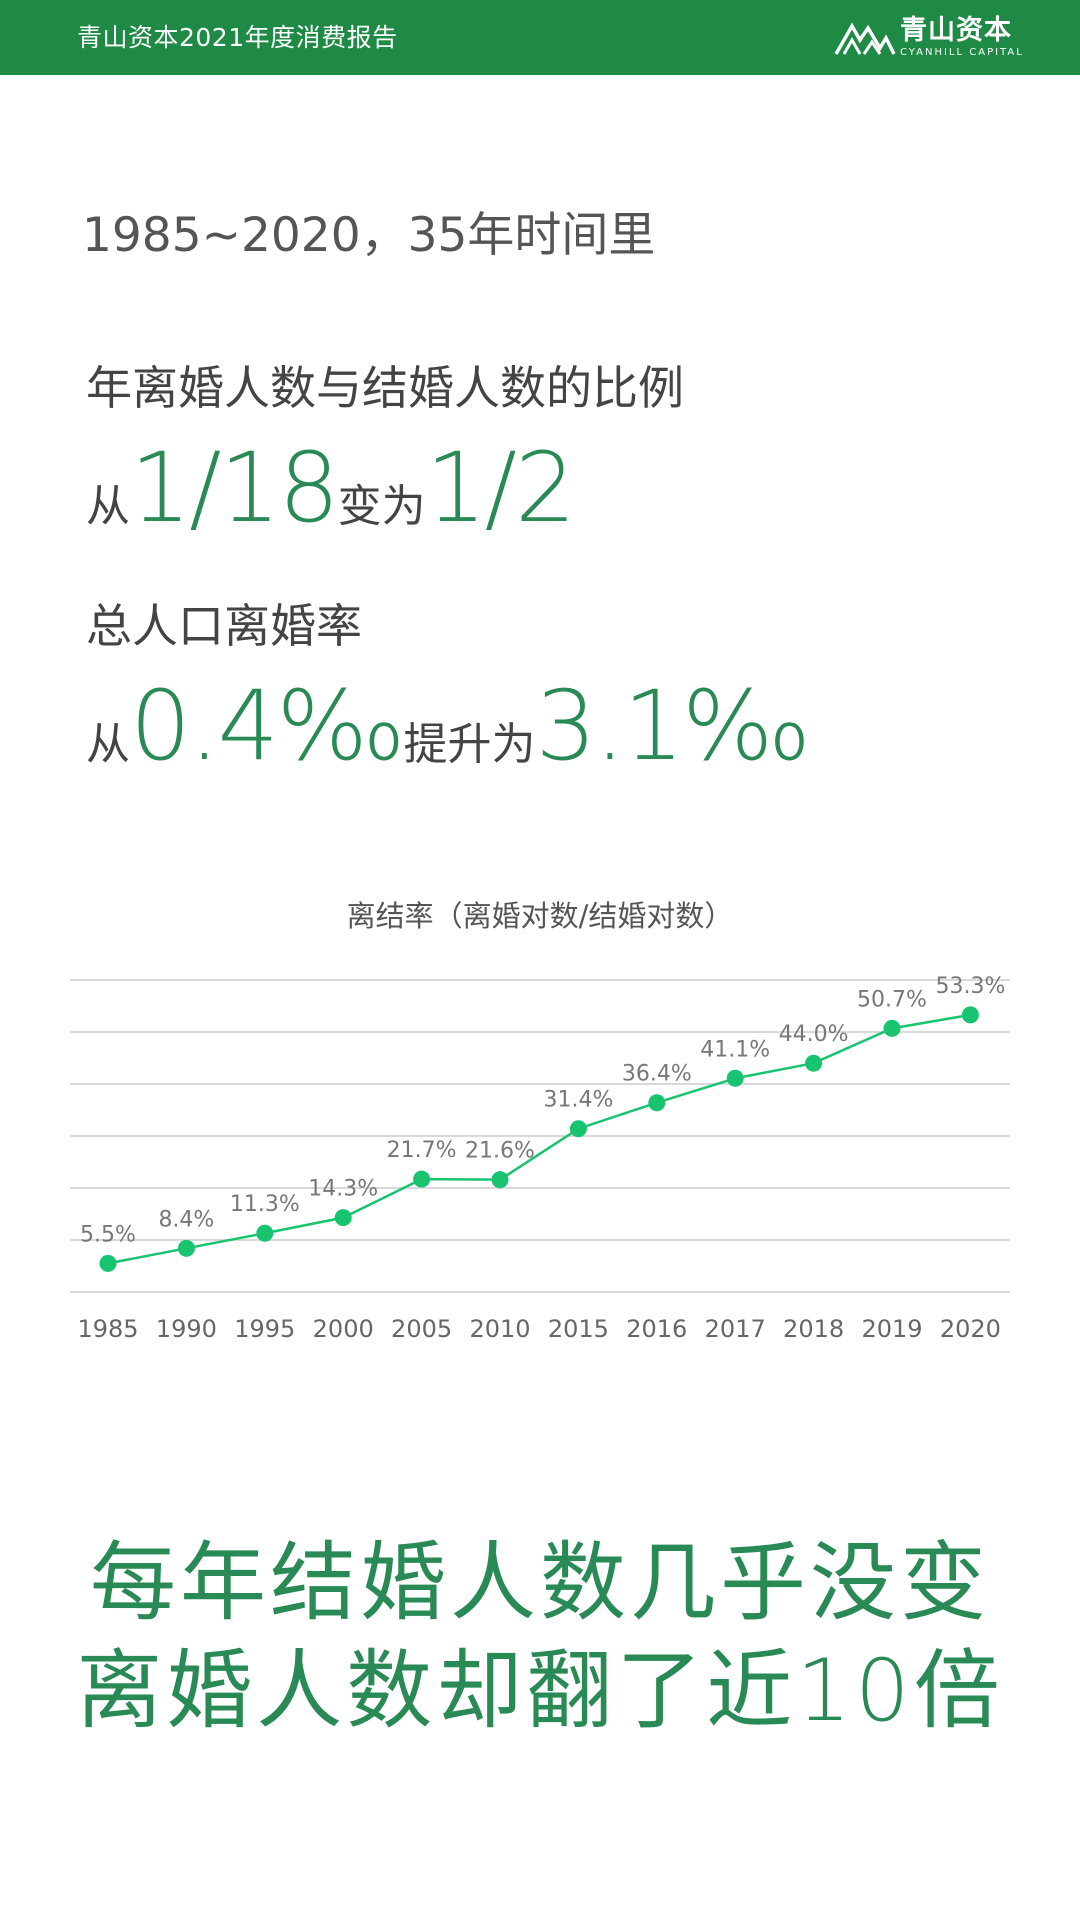 Image resolution: width=1080 pixels, height=1920 pixels. I want to click on ratio-from-value: 1/18, so click(235, 488).